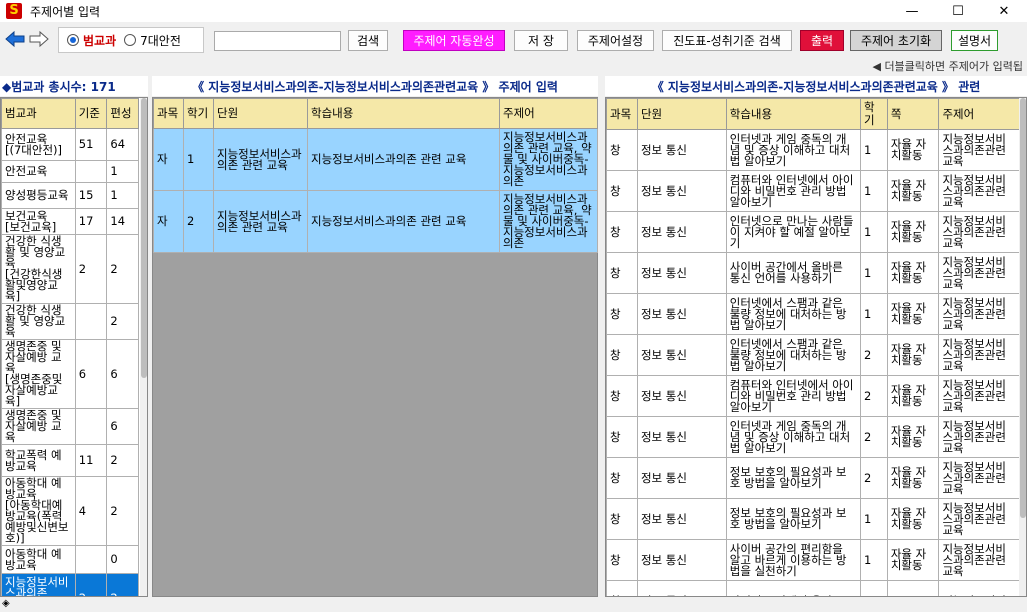  What do you see at coordinates (91, 221) in the screenshot?
I see `base-hours-cell: 17` at bounding box center [91, 221].